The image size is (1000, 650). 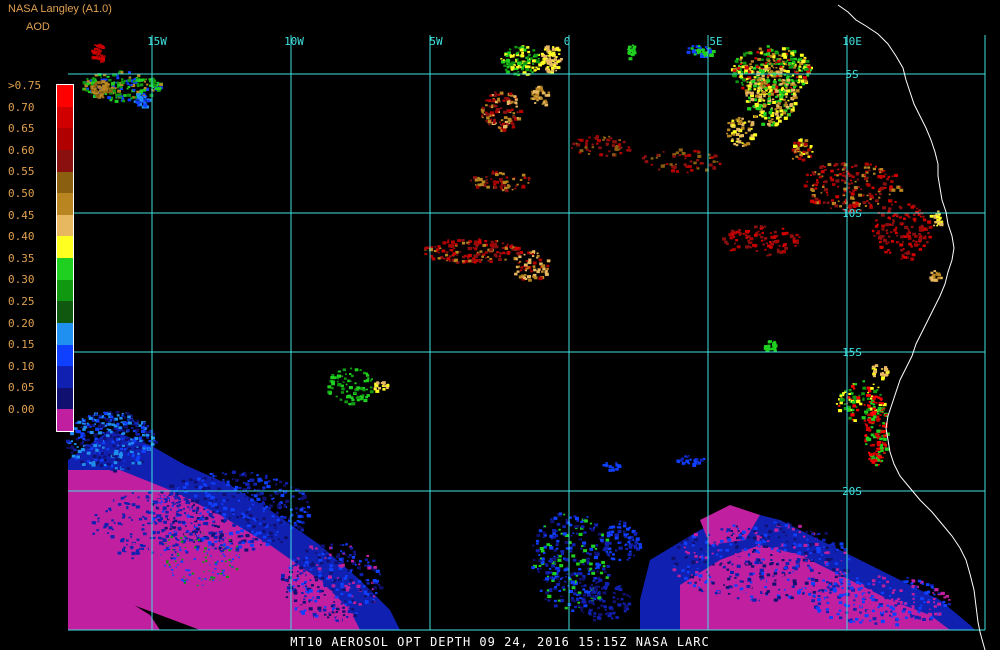 I want to click on color-scale-label: 0.15, so click(x=21, y=345).